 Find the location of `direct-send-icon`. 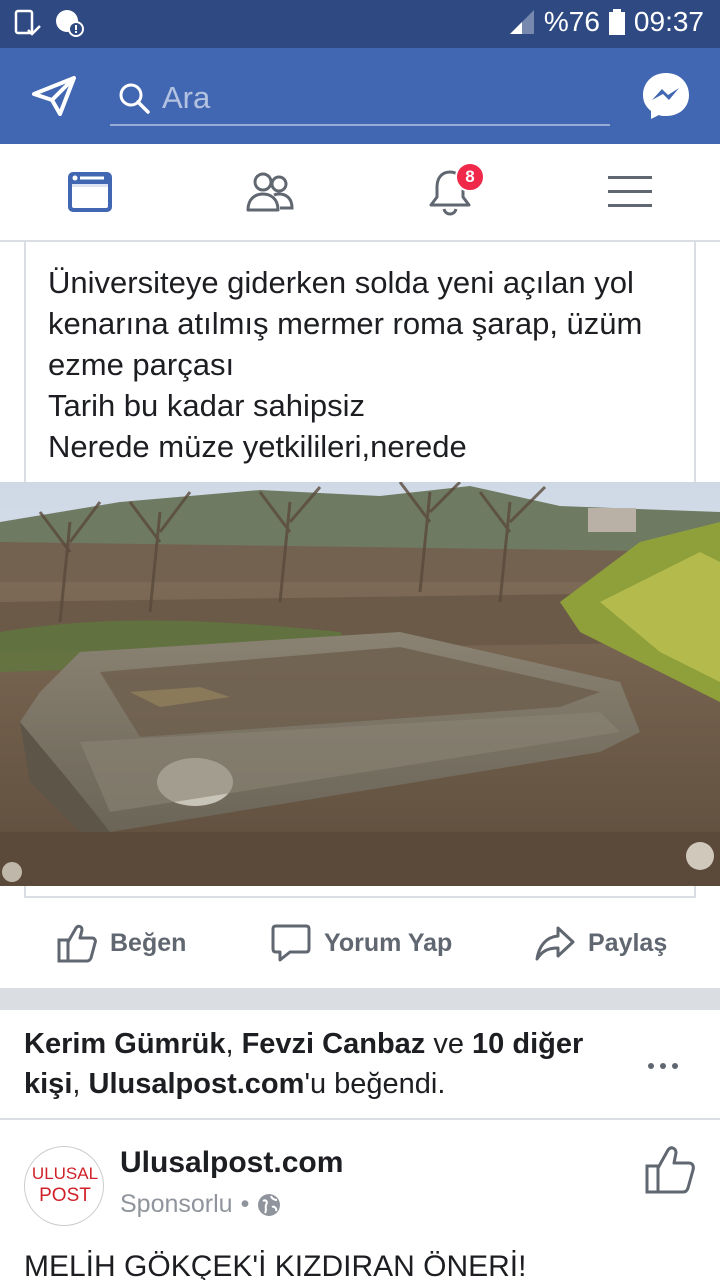

direct-send-icon is located at coordinates (54, 96).